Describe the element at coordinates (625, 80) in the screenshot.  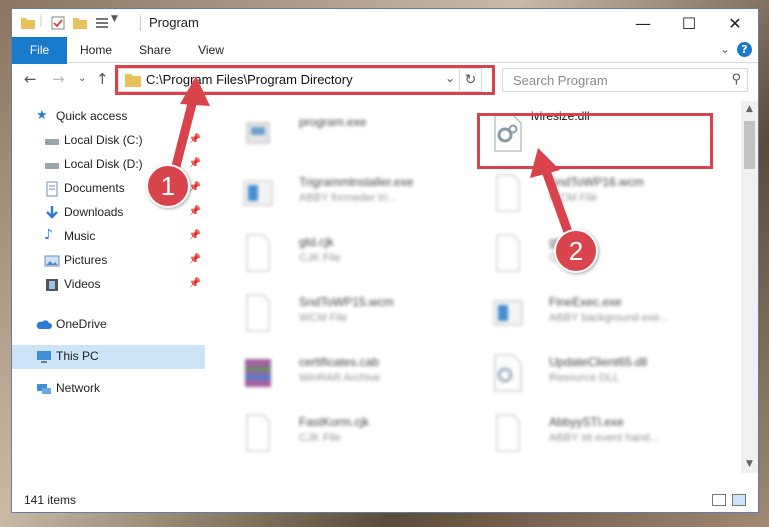
I see `search-input: Search Program ⚲` at that location.